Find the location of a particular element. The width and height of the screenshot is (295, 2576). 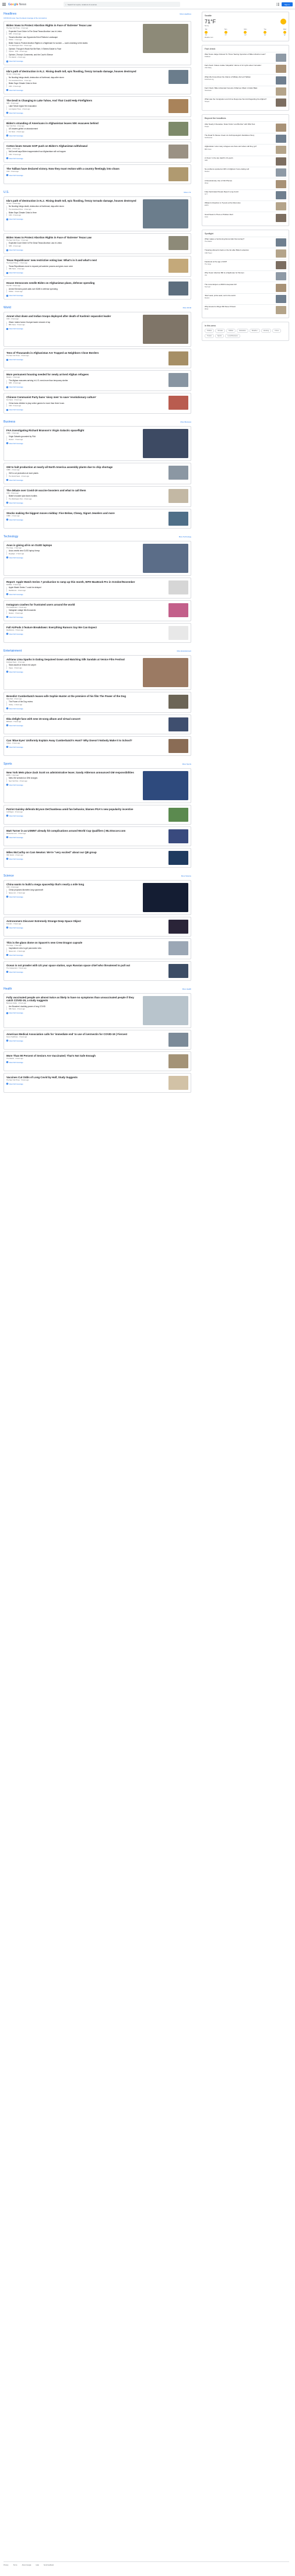

topic-chip: Sports is located at coordinates (219, 337).